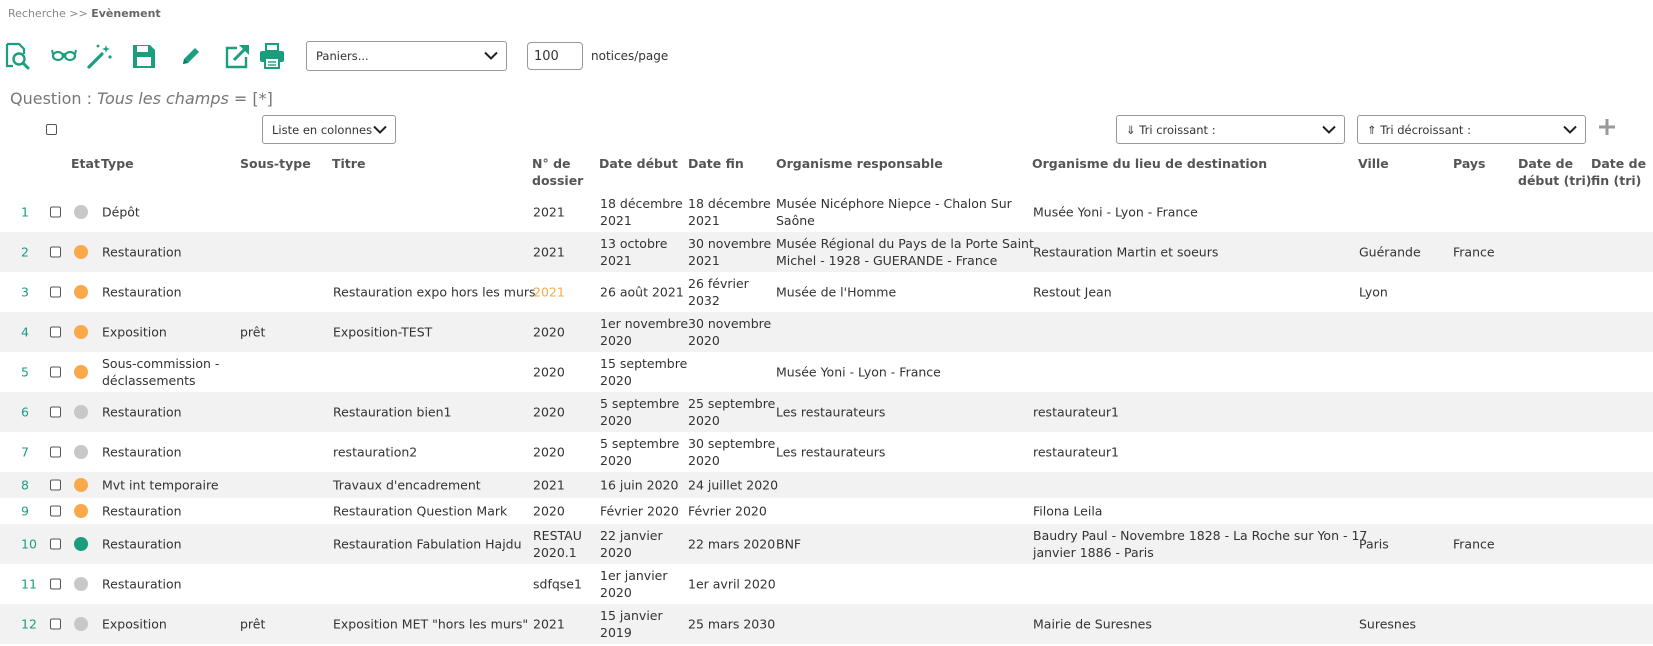 The image size is (1653, 646). I want to click on cell-pays: France, so click(1474, 544).